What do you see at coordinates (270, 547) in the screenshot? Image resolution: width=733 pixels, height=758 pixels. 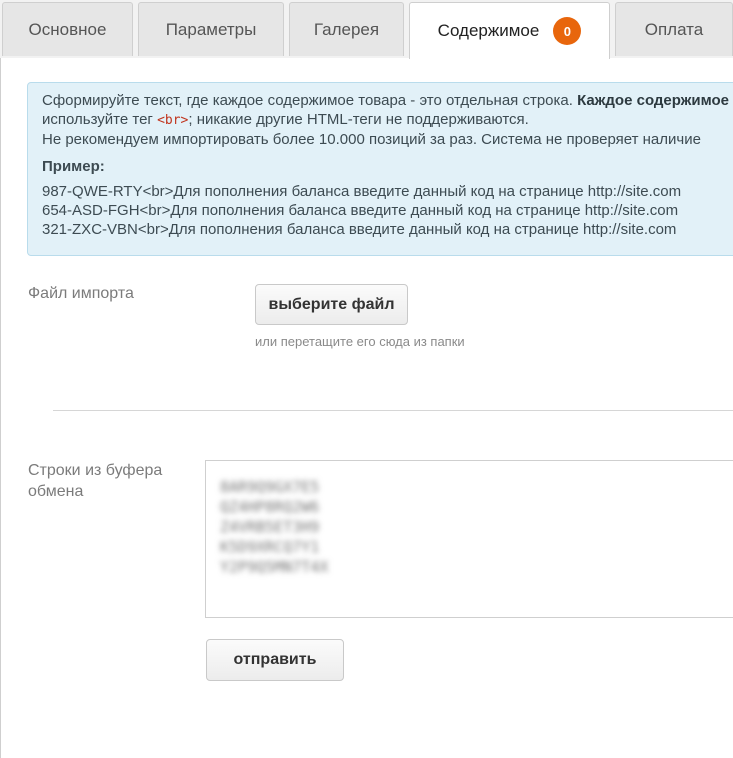 I see `textarea-line: K5D9XRCQ7Y1` at bounding box center [270, 547].